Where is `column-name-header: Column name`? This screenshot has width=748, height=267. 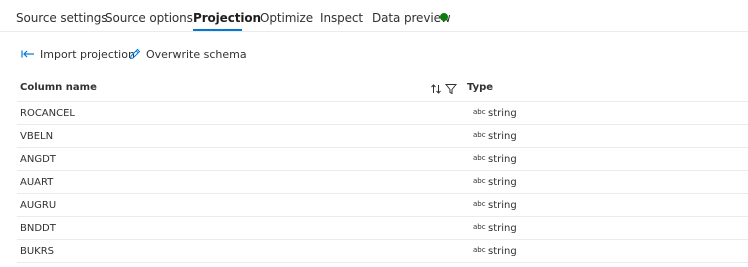 column-name-header: Column name is located at coordinates (58, 87).